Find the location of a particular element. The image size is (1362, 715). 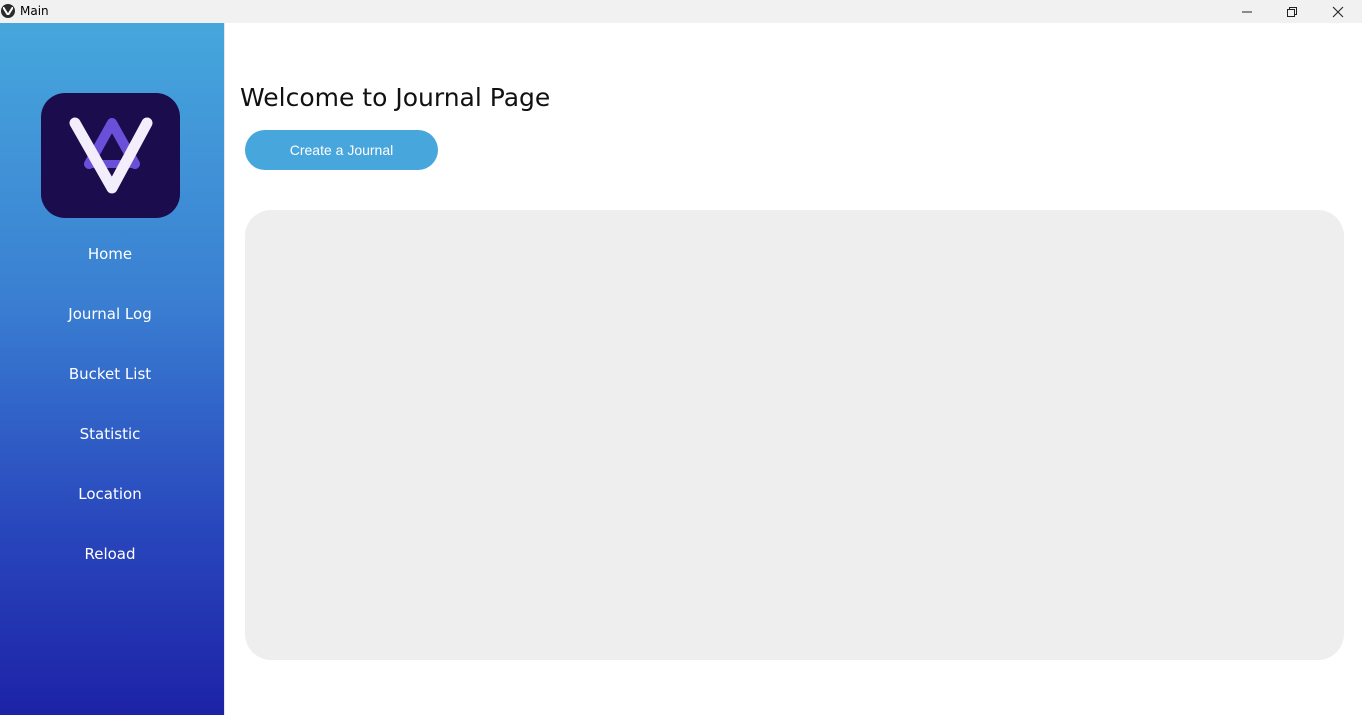

sidebar-item-journal-log: Journal Log is located at coordinates (110, 314).